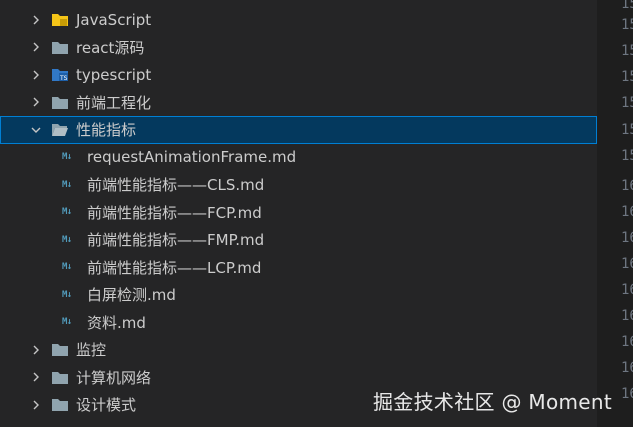  What do you see at coordinates (298, 350) in the screenshot?
I see `tree-folder-monitoring: 监控` at bounding box center [298, 350].